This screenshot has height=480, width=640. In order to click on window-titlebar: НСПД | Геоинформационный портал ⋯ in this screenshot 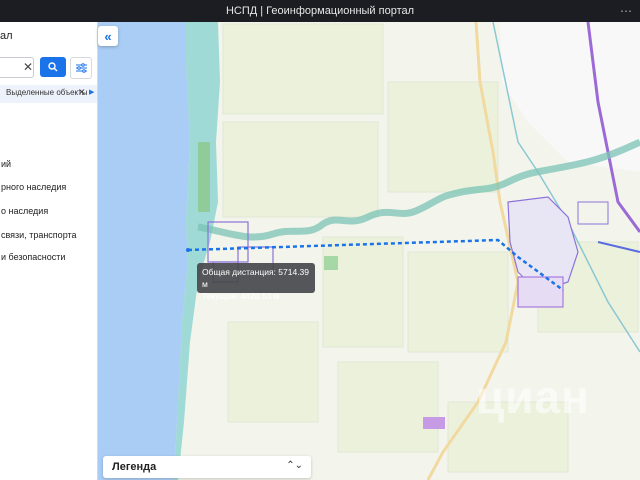, I will do `click(320, 11)`.